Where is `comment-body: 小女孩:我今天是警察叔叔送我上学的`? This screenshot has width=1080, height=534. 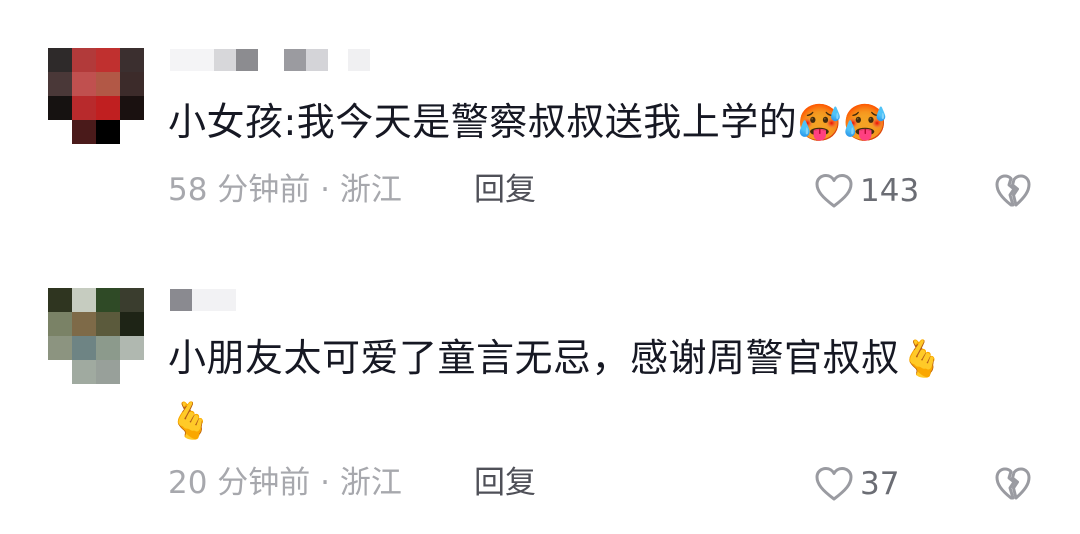
comment-body: 小女孩:我今天是警察叔叔送我上学的 is located at coordinates (483, 122).